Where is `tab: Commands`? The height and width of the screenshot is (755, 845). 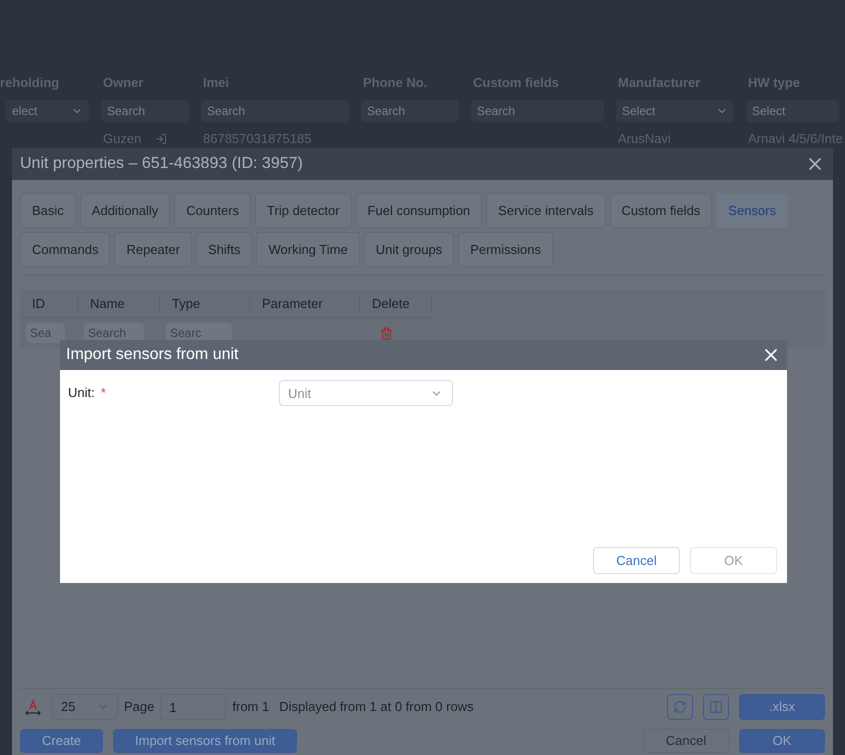
tab: Commands is located at coordinates (65, 249).